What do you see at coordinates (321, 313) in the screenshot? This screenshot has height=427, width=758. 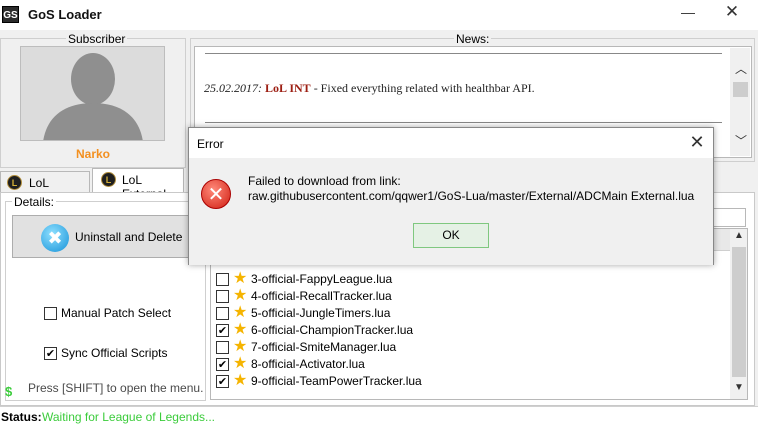 I see `script-name: 5-official-JungleTimers.lua` at bounding box center [321, 313].